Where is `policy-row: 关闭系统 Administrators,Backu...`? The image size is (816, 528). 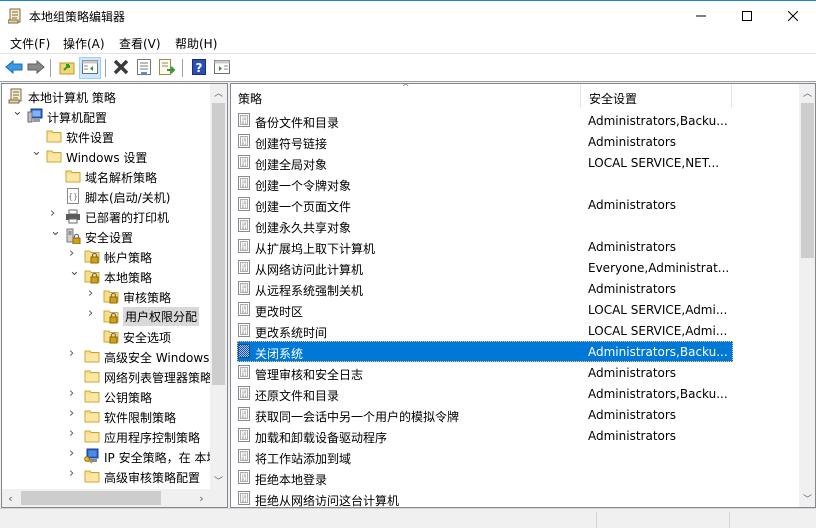
policy-row: 关闭系统 Administrators,Backu... is located at coordinates (516, 351).